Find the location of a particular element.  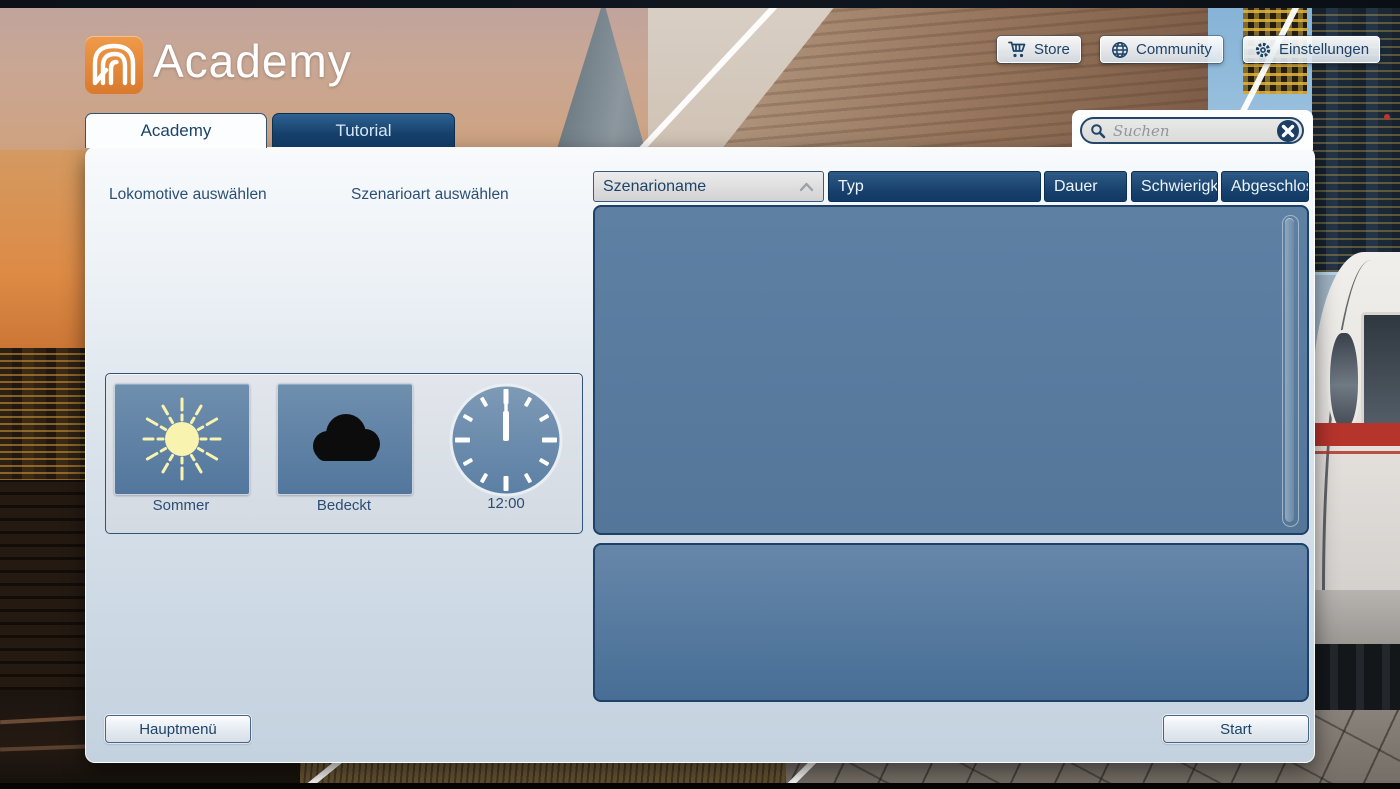

globe-icon is located at coordinates (1120, 49).